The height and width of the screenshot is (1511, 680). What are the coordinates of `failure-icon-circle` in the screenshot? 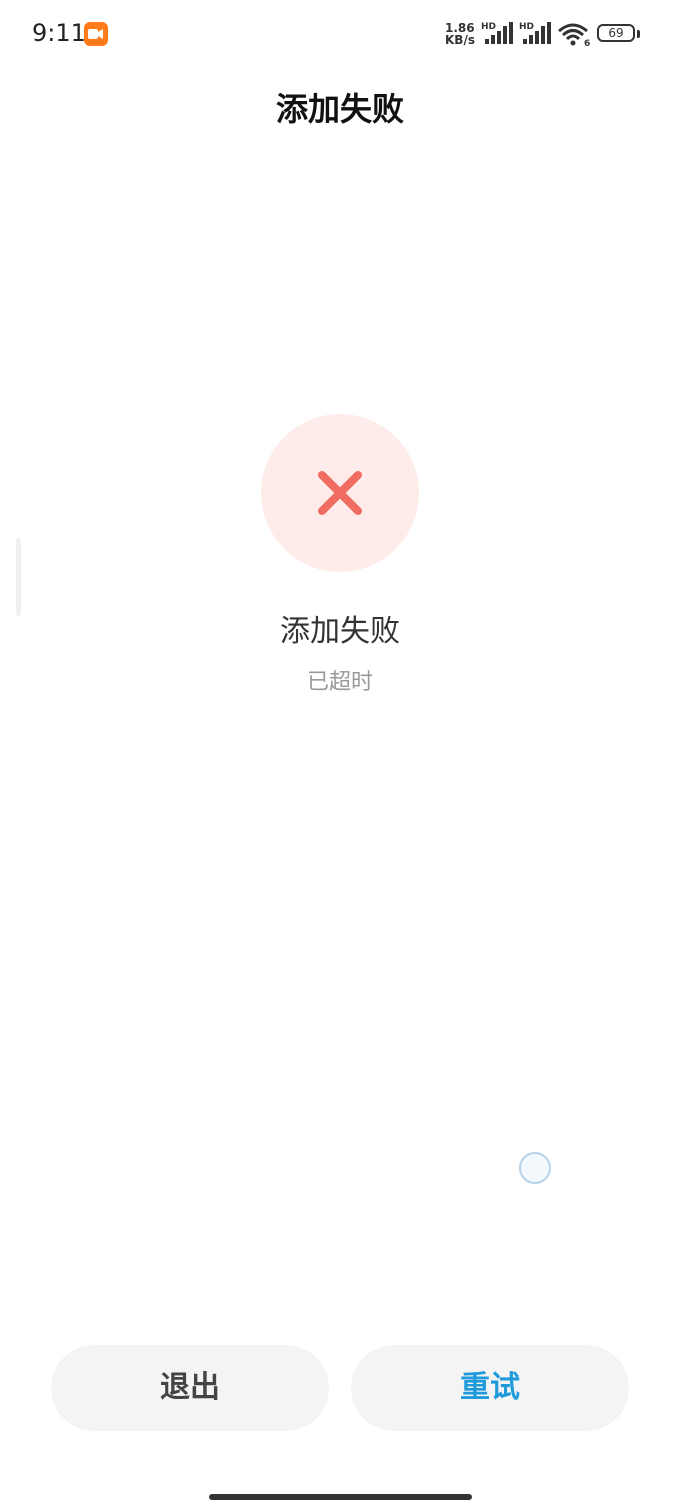 It's located at (340, 493).